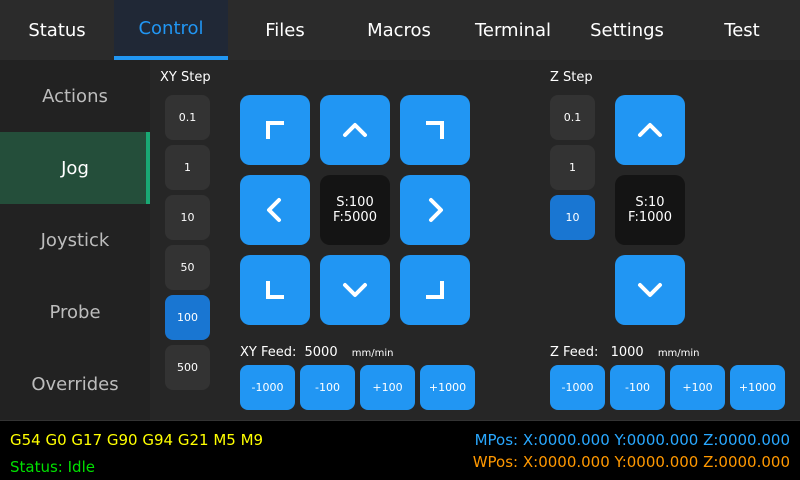 Image resolution: width=800 pixels, height=480 pixels. What do you see at coordinates (187, 267) in the screenshot?
I see `xy-step-50-button: 50` at bounding box center [187, 267].